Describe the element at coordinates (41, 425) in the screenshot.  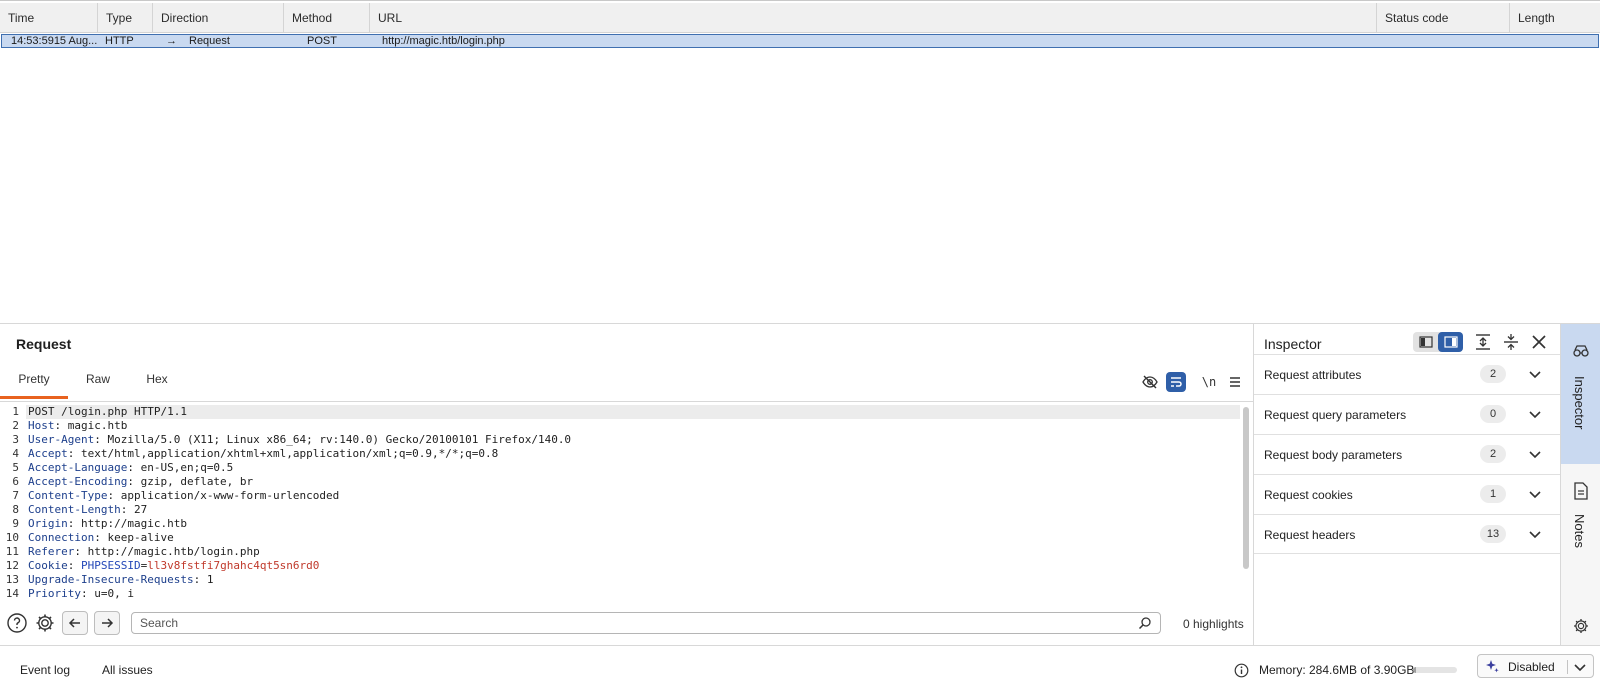
I see `header-name: Host` at that location.